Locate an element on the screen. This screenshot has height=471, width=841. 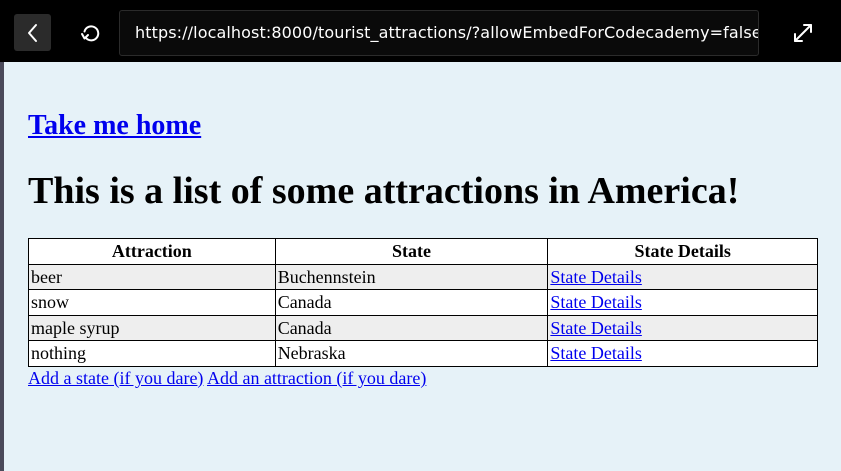
expand-button is located at coordinates (803, 33).